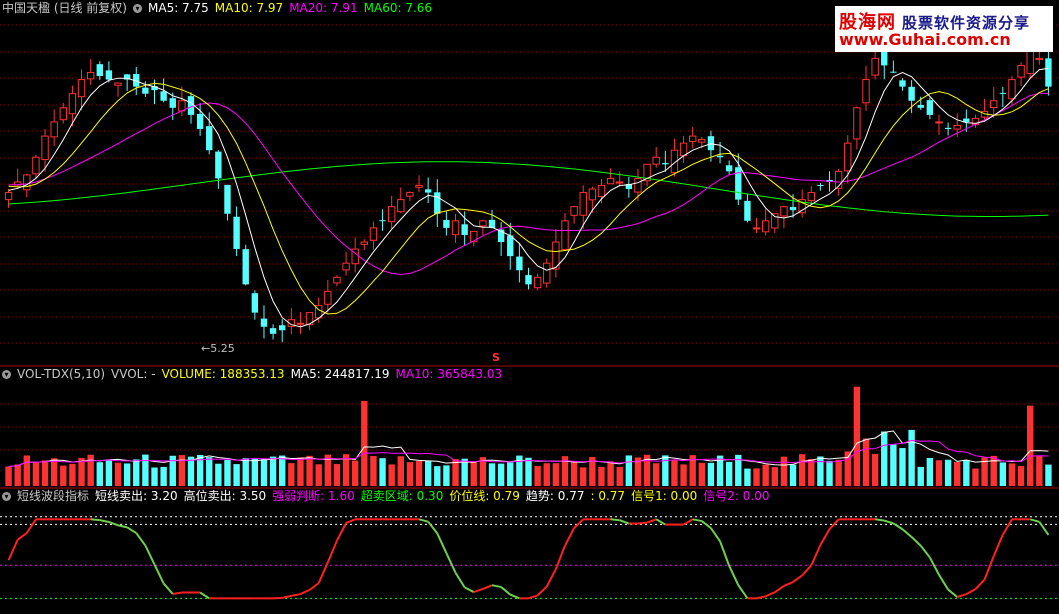 Image resolution: width=1059 pixels, height=614 pixels. What do you see at coordinates (249, 8) in the screenshot?
I see `header-item: MA10: 7.97` at bounding box center [249, 8].